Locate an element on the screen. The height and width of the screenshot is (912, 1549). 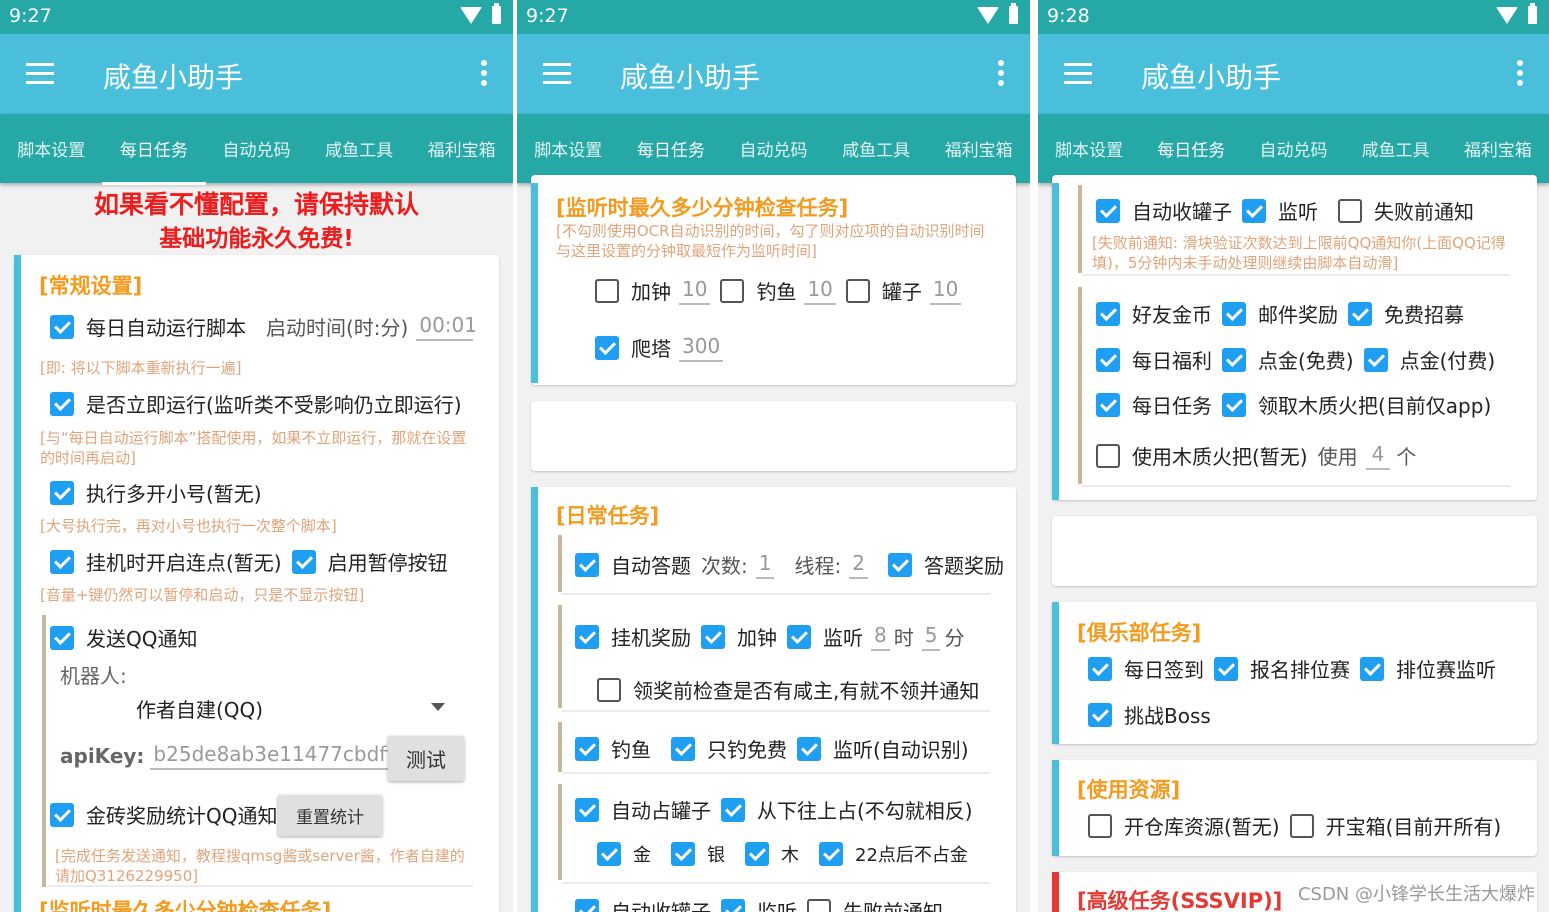
battery-icon is located at coordinates (1532, 13).